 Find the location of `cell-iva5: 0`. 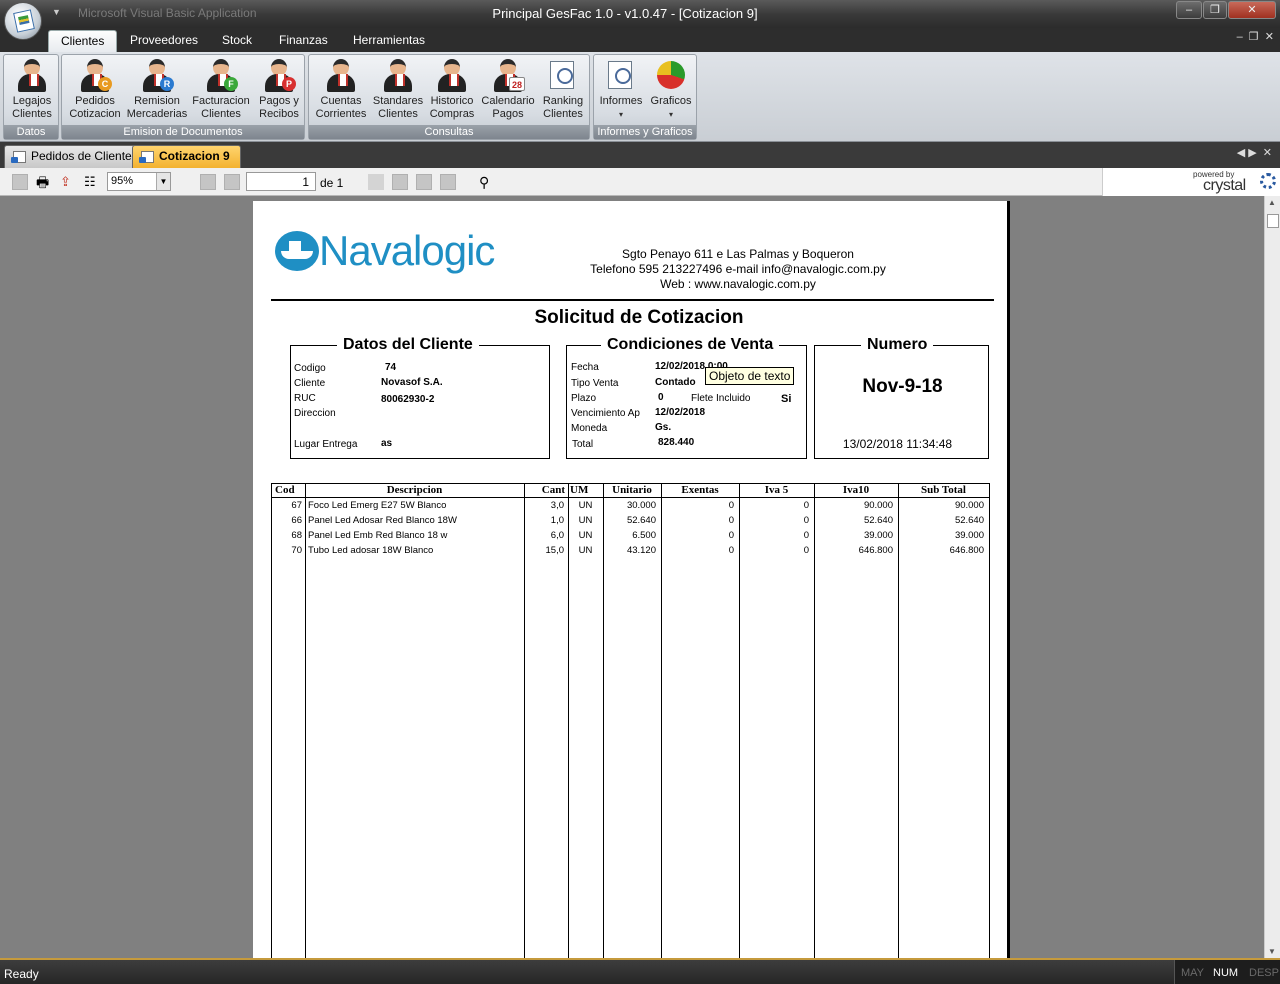

cell-iva5: 0 is located at coordinates (806, 550).